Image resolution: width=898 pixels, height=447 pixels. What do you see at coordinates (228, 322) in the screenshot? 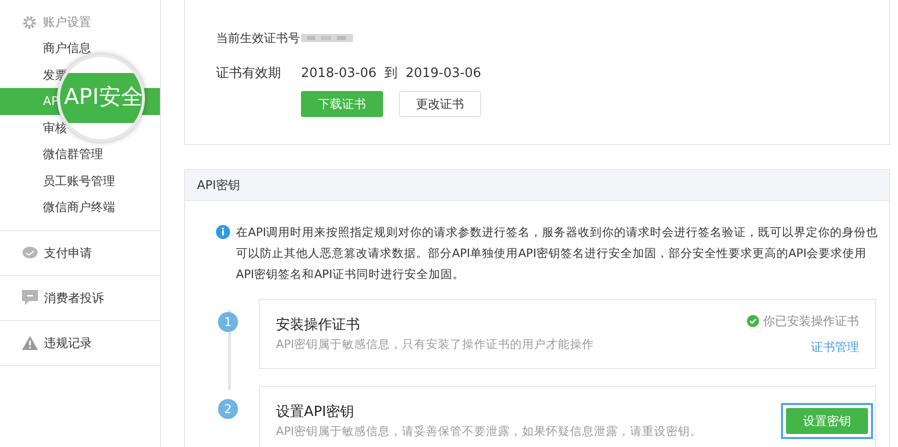
I see `step-number: 1` at bounding box center [228, 322].